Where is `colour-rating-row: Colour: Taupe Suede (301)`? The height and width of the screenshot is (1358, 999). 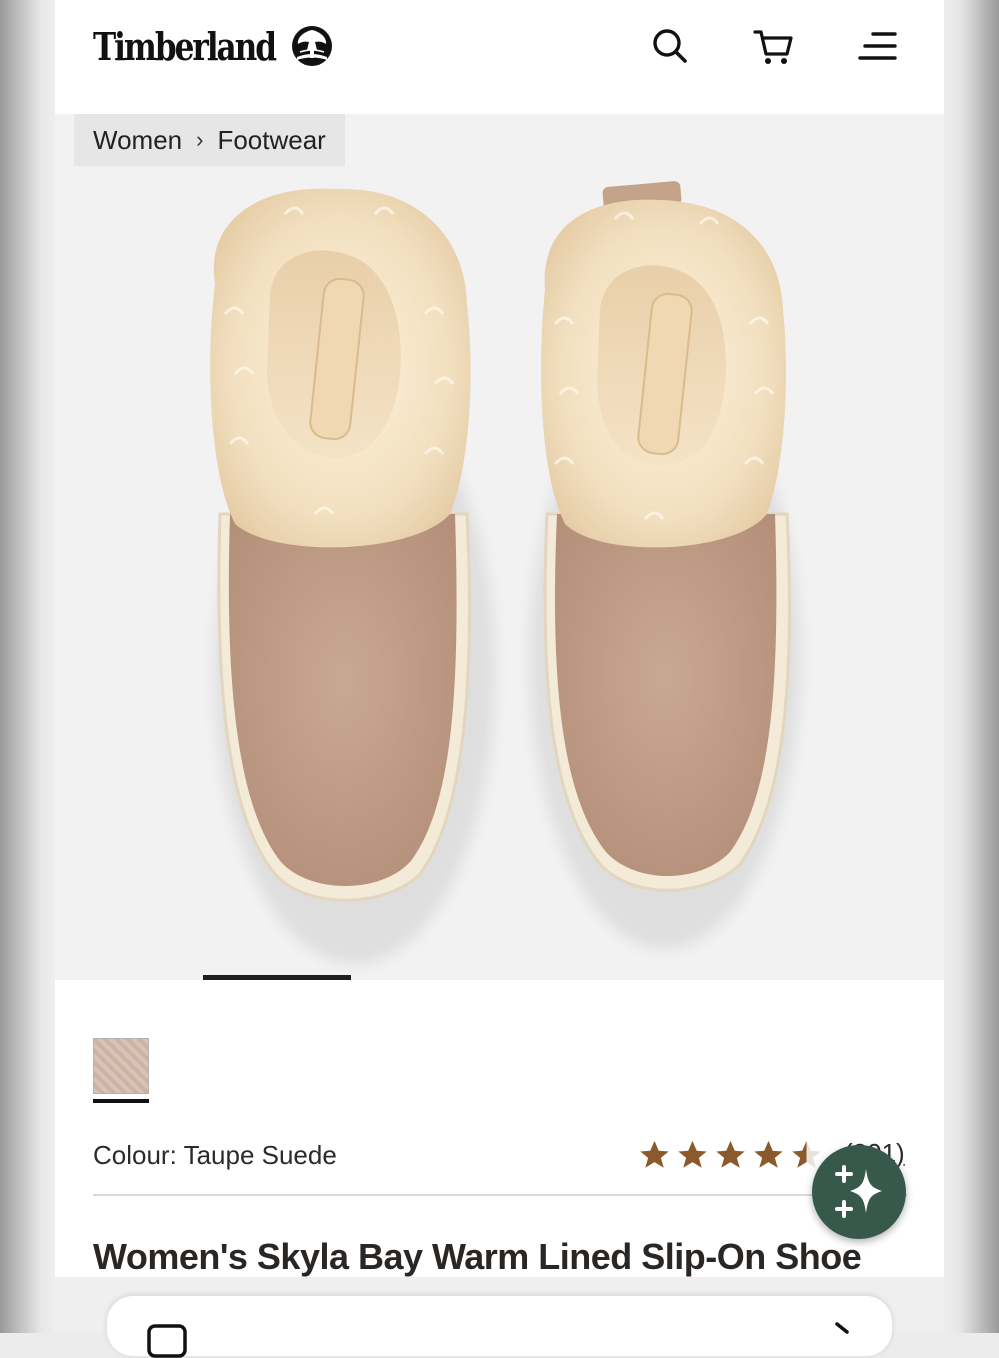 colour-rating-row: Colour: Taupe Suede (301) is located at coordinates (499, 1158).